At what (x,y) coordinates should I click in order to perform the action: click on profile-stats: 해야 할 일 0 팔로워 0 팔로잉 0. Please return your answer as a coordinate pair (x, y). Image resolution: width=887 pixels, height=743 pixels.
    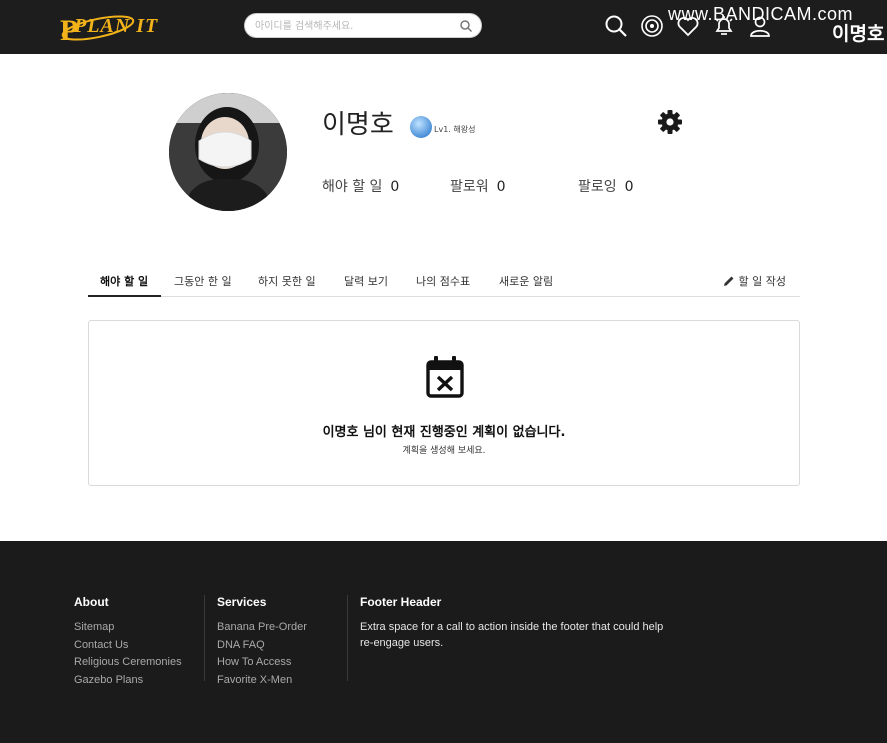
    Looking at the image, I should click on (502, 186).